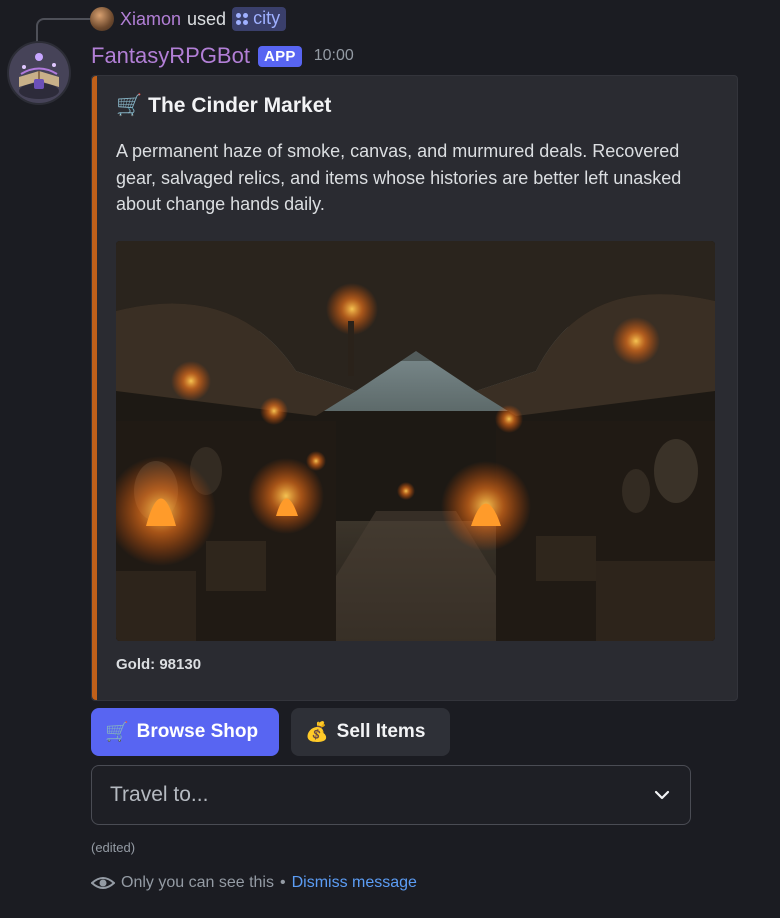  What do you see at coordinates (317, 732) in the screenshot?
I see `money-bag-icon: 💰` at bounding box center [317, 732].